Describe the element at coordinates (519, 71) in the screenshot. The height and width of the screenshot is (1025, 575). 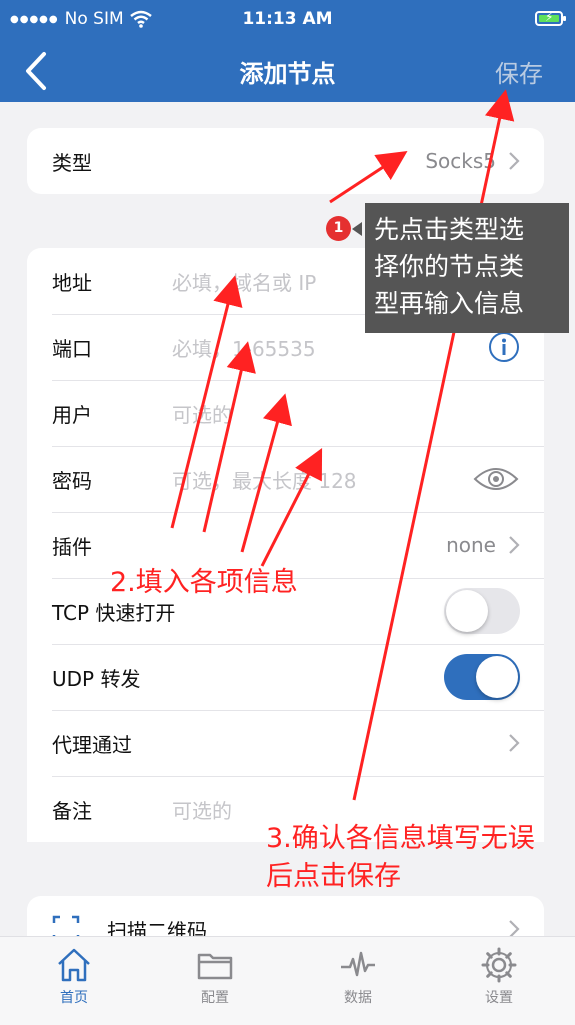
I see `save-button: 保存` at that location.